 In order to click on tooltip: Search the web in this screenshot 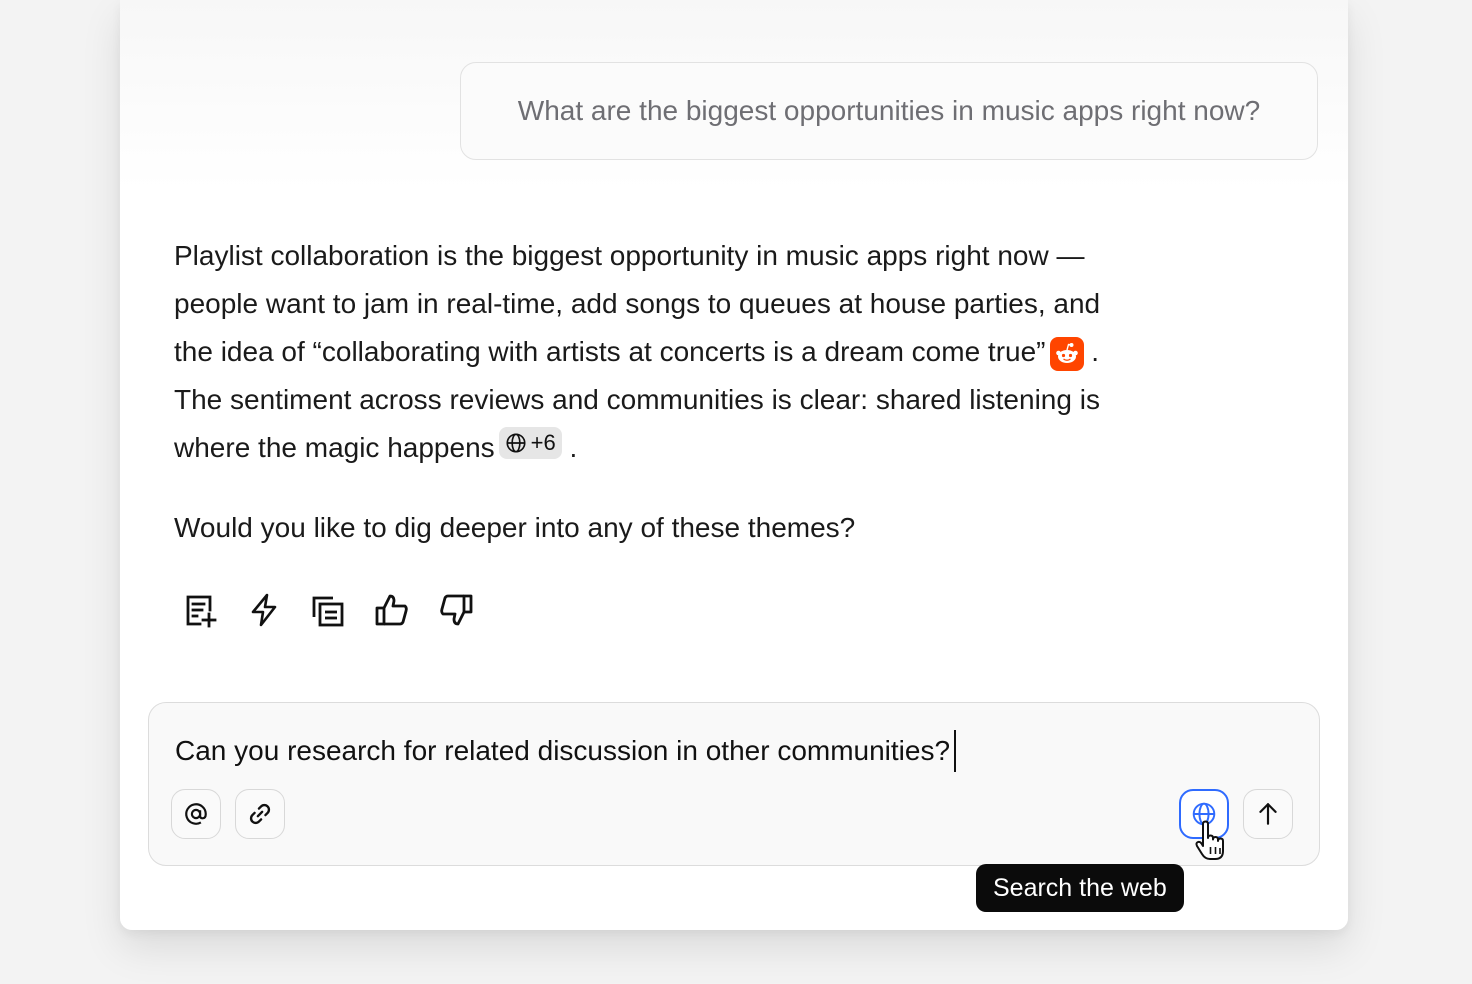, I will do `click(1080, 888)`.